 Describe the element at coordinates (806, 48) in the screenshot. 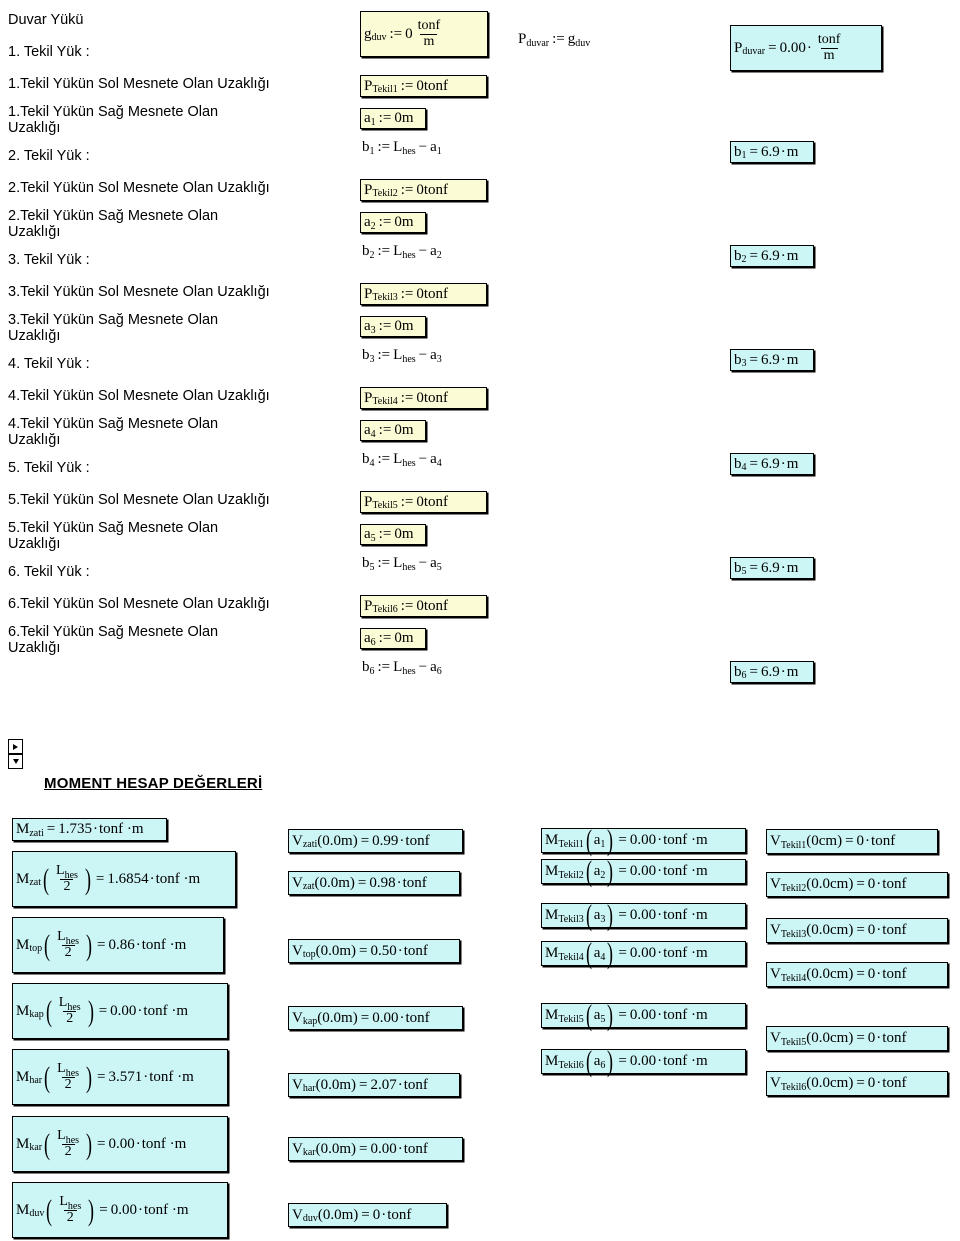

I see `result-p-duvar: Pduvar = 0.00 · tonf m` at that location.